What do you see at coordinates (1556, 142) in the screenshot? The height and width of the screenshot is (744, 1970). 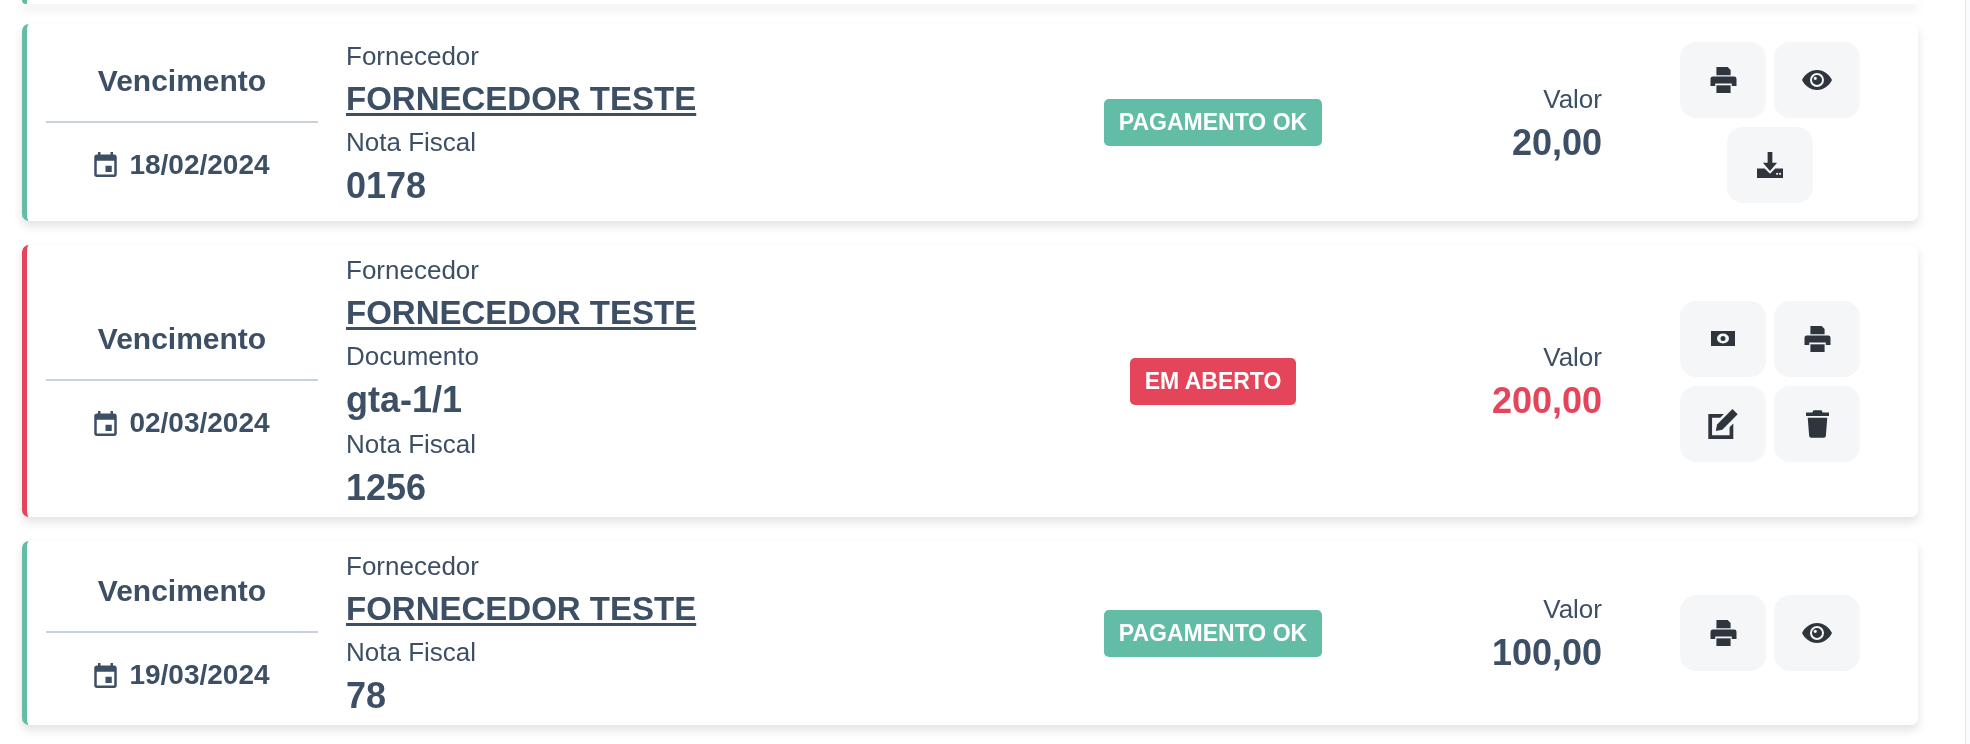 I see `amount-value: 20,00` at bounding box center [1556, 142].